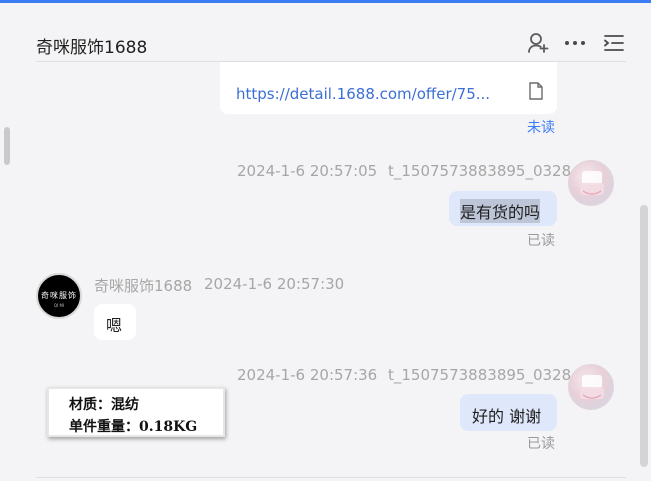 The image size is (651, 481). Describe the element at coordinates (114, 325) in the screenshot. I see `message-text: 嗯` at that location.